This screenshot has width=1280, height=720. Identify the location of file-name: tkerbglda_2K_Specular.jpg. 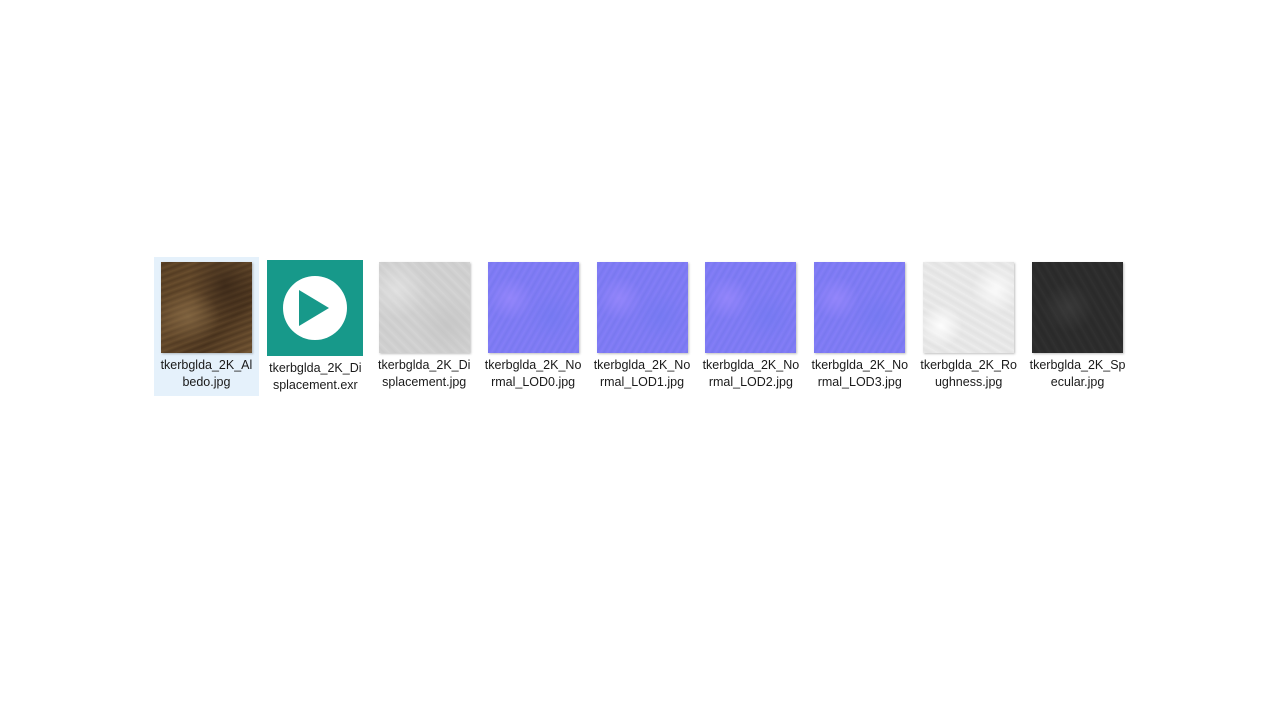
(1077, 373).